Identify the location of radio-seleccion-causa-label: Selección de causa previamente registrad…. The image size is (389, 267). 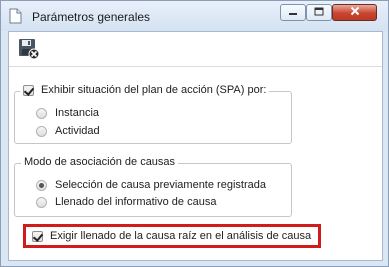
(160, 185).